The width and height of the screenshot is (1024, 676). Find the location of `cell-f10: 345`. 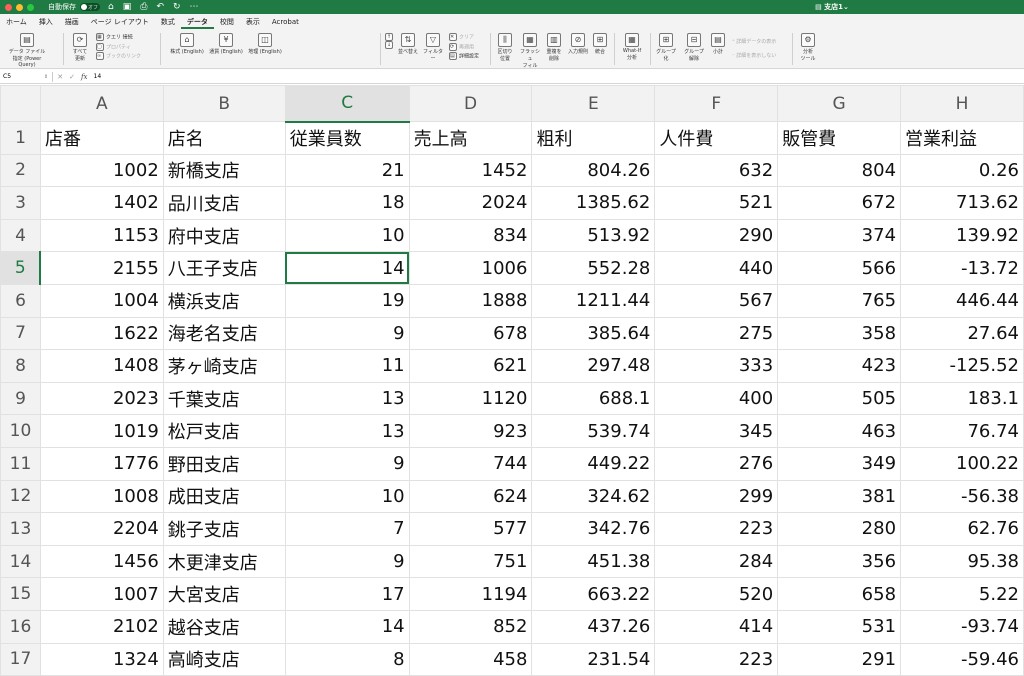

cell-f10: 345 is located at coordinates (716, 431).